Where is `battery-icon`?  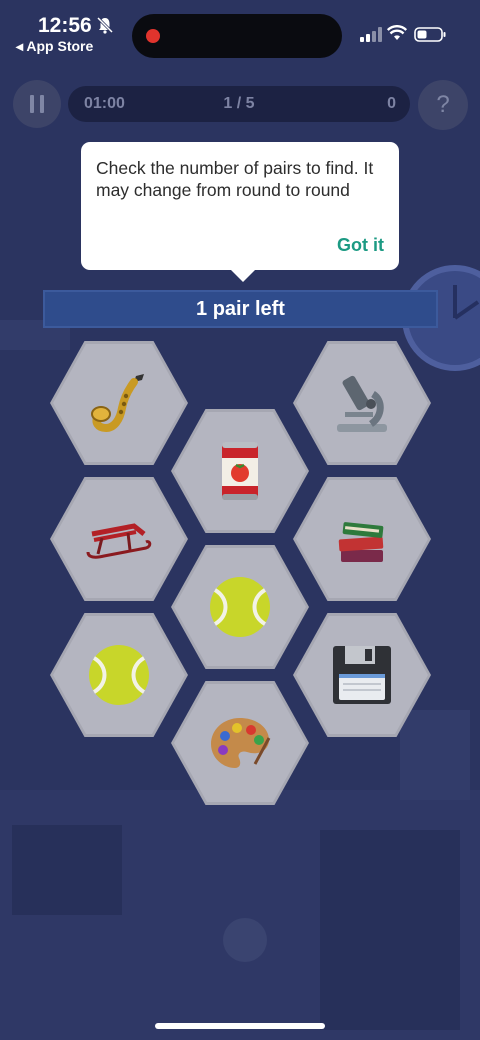
battery-icon is located at coordinates (430, 34).